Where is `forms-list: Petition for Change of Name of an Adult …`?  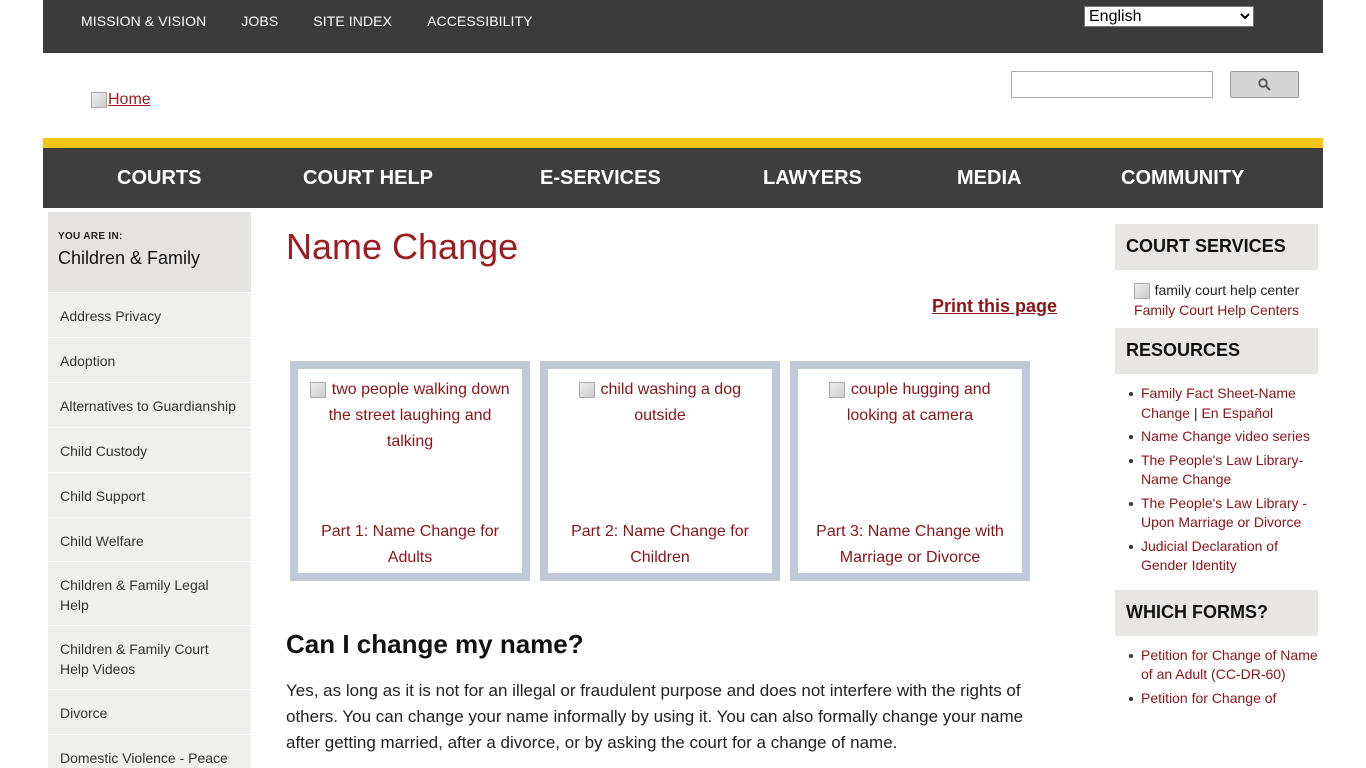
forms-list: Petition for Change of Name of an Adult … is located at coordinates (1216, 679).